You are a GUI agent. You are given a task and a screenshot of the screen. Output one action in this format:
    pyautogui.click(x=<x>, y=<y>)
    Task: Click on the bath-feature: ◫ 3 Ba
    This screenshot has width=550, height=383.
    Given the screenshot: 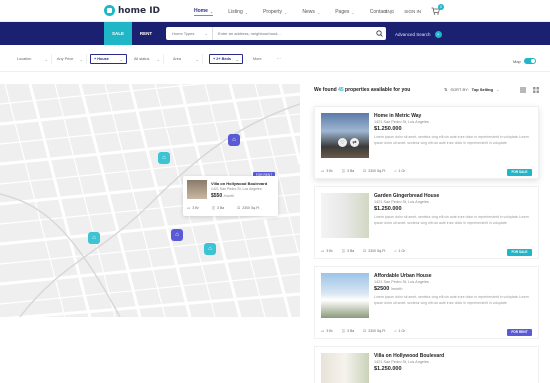 What is the action you would take?
    pyautogui.click(x=348, y=251)
    